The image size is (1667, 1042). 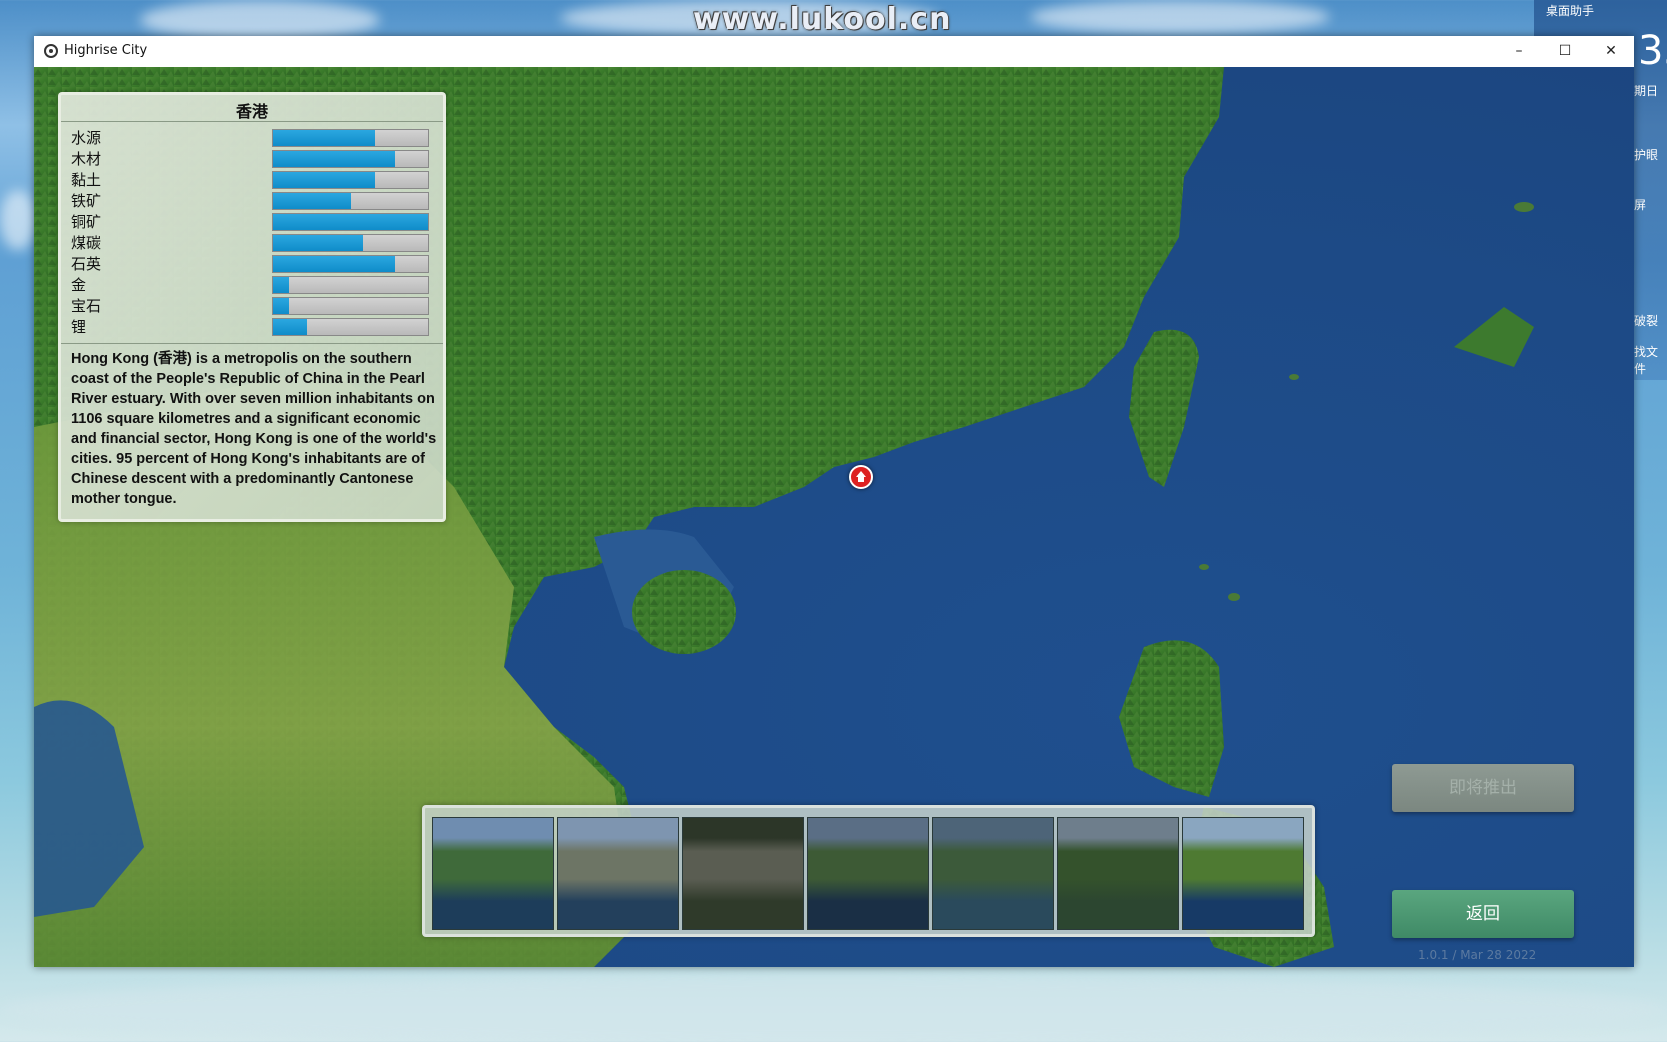 I want to click on resource-label: 铜矿, so click(x=86, y=222).